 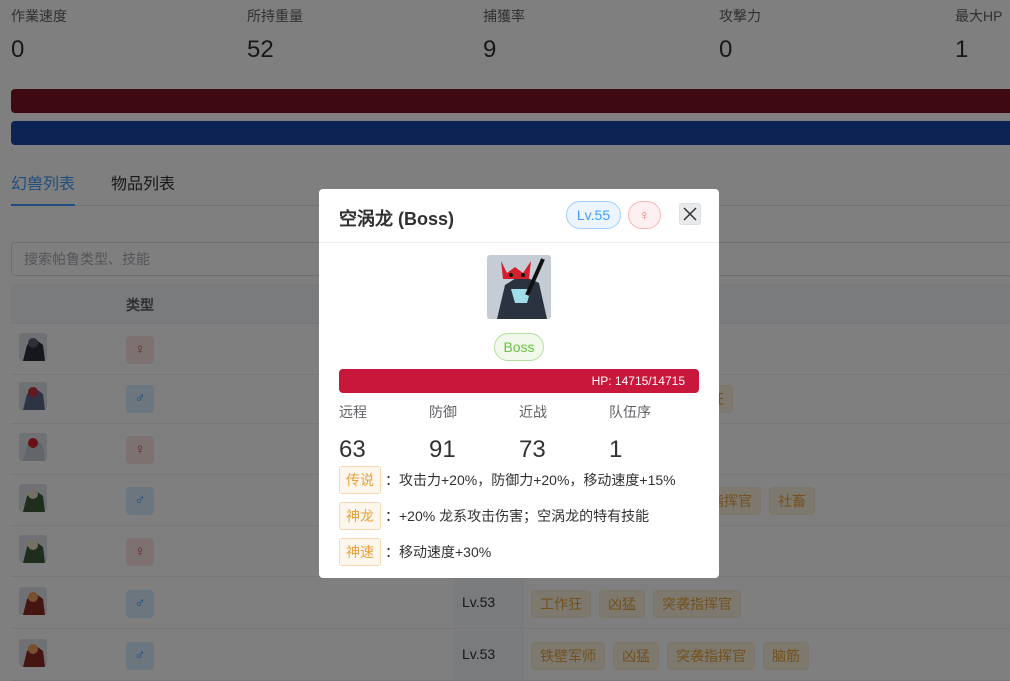 I want to click on stat-label: 近战, so click(x=533, y=412).